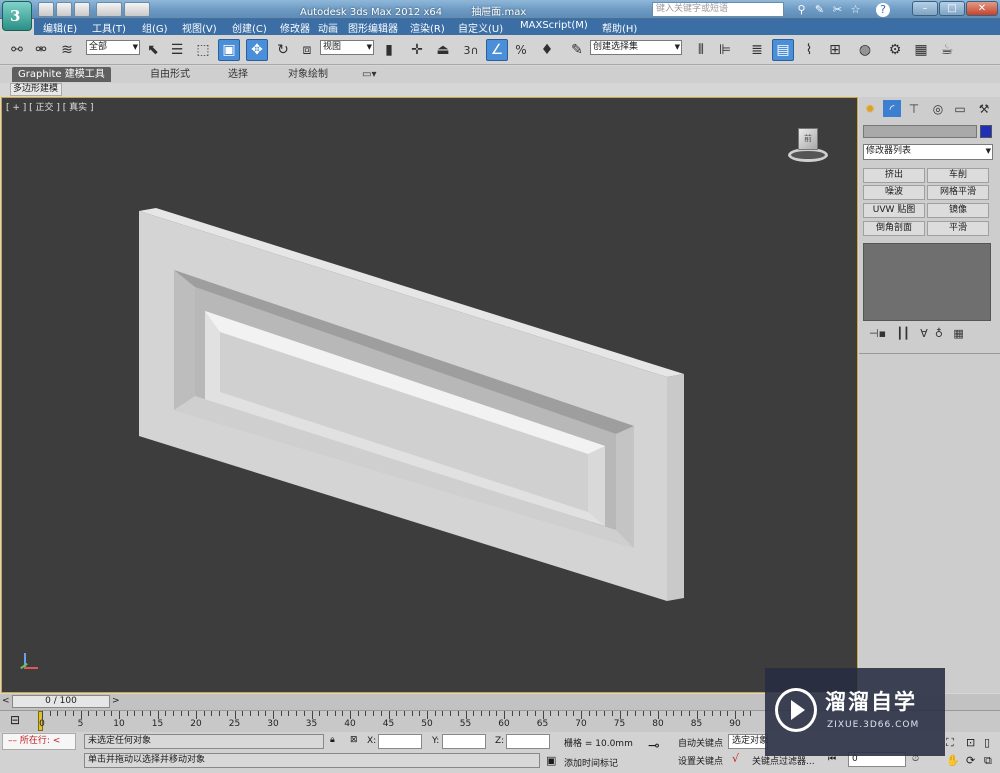 The image size is (1000, 773). What do you see at coordinates (41, 50) in the screenshot?
I see `unlink-icon: ⚮` at bounding box center [41, 50].